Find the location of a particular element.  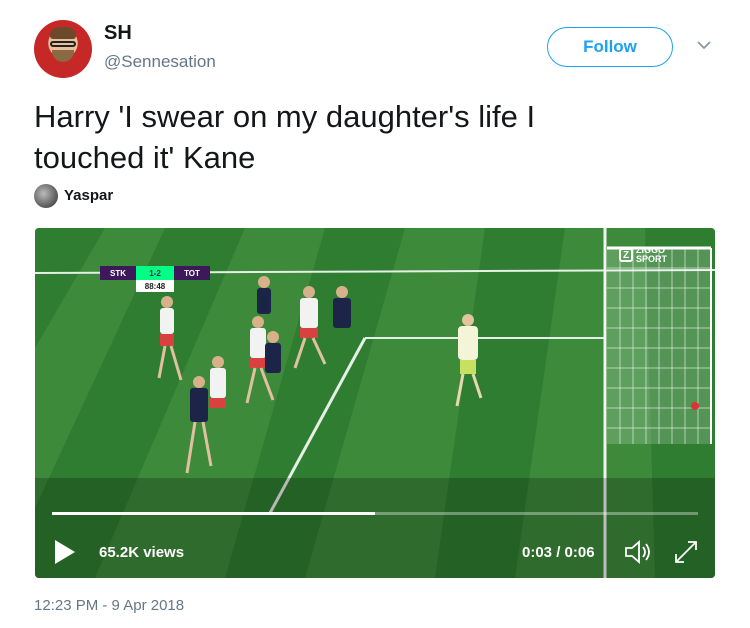

view-count: 65.2K views is located at coordinates (142, 552).